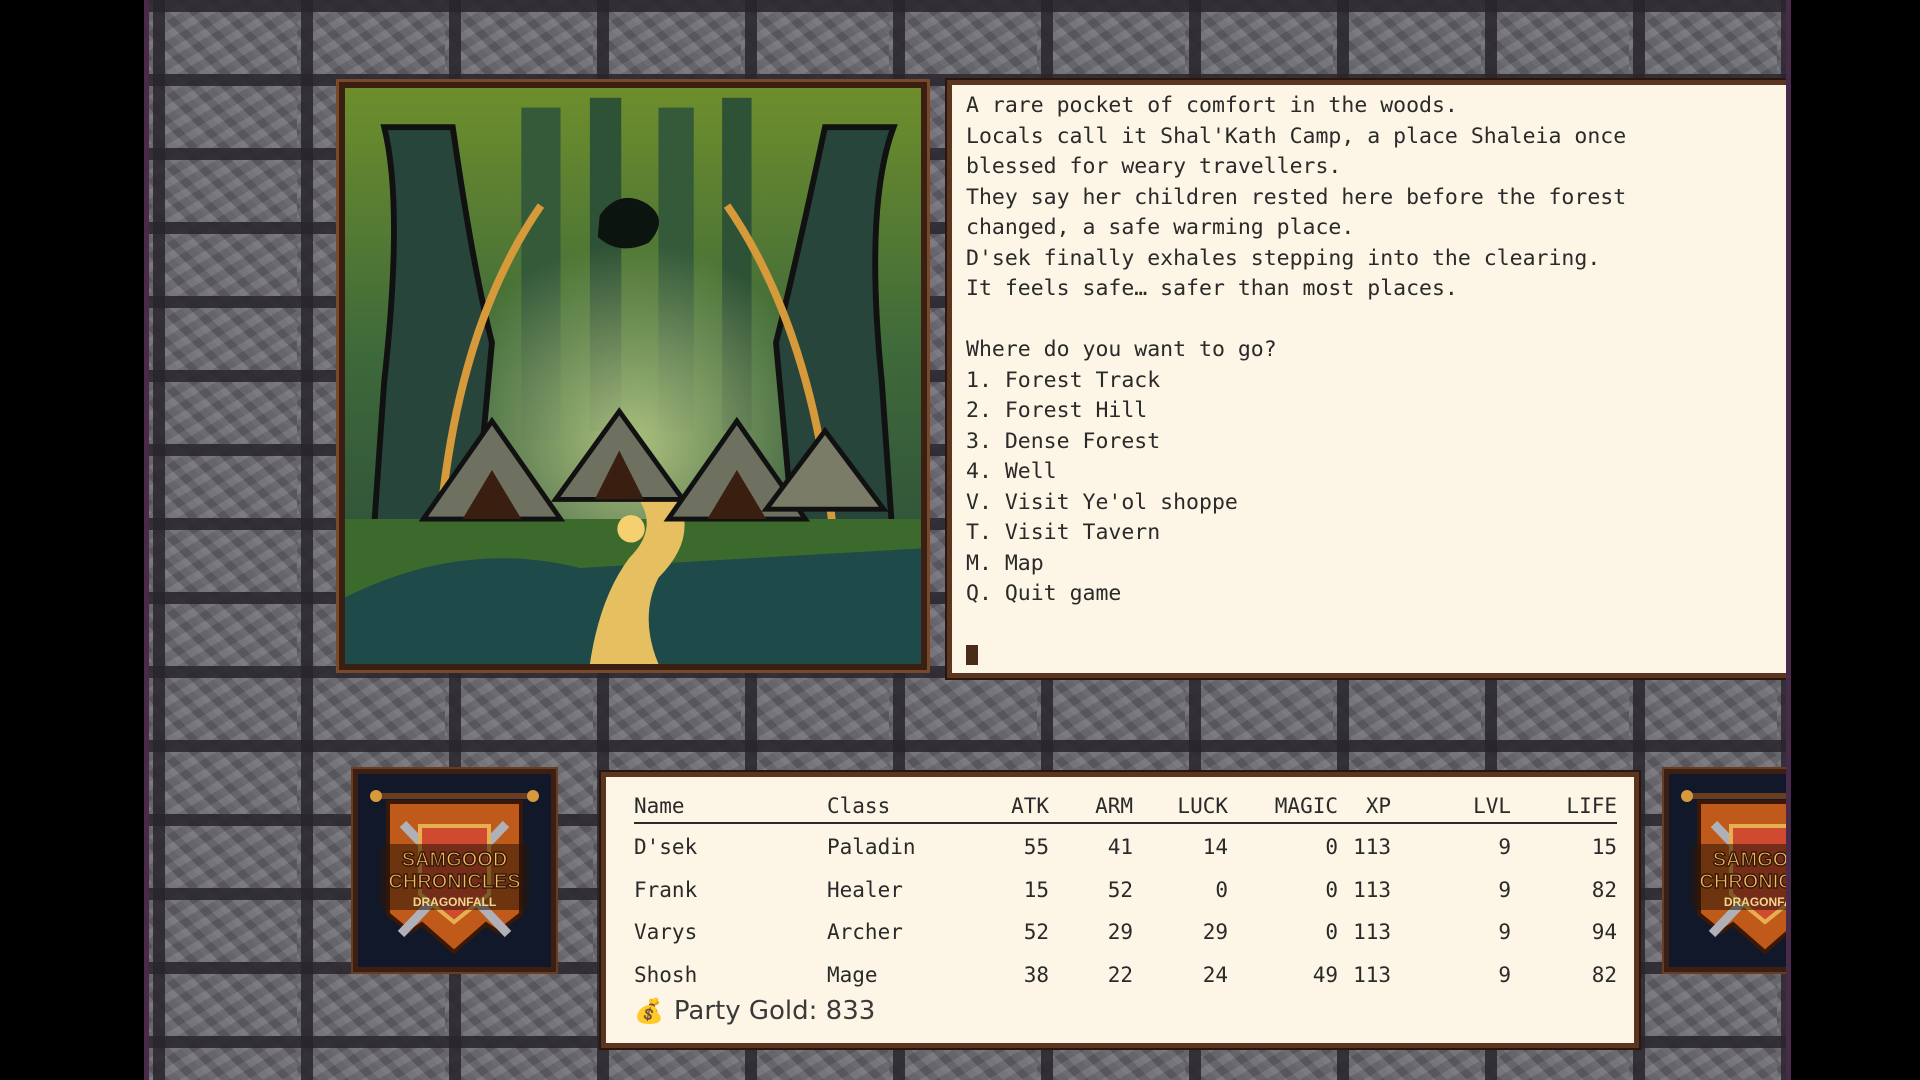 This screenshot has width=1920, height=1080. I want to click on menu-prompt: Where do you want to go?, so click(1121, 349).